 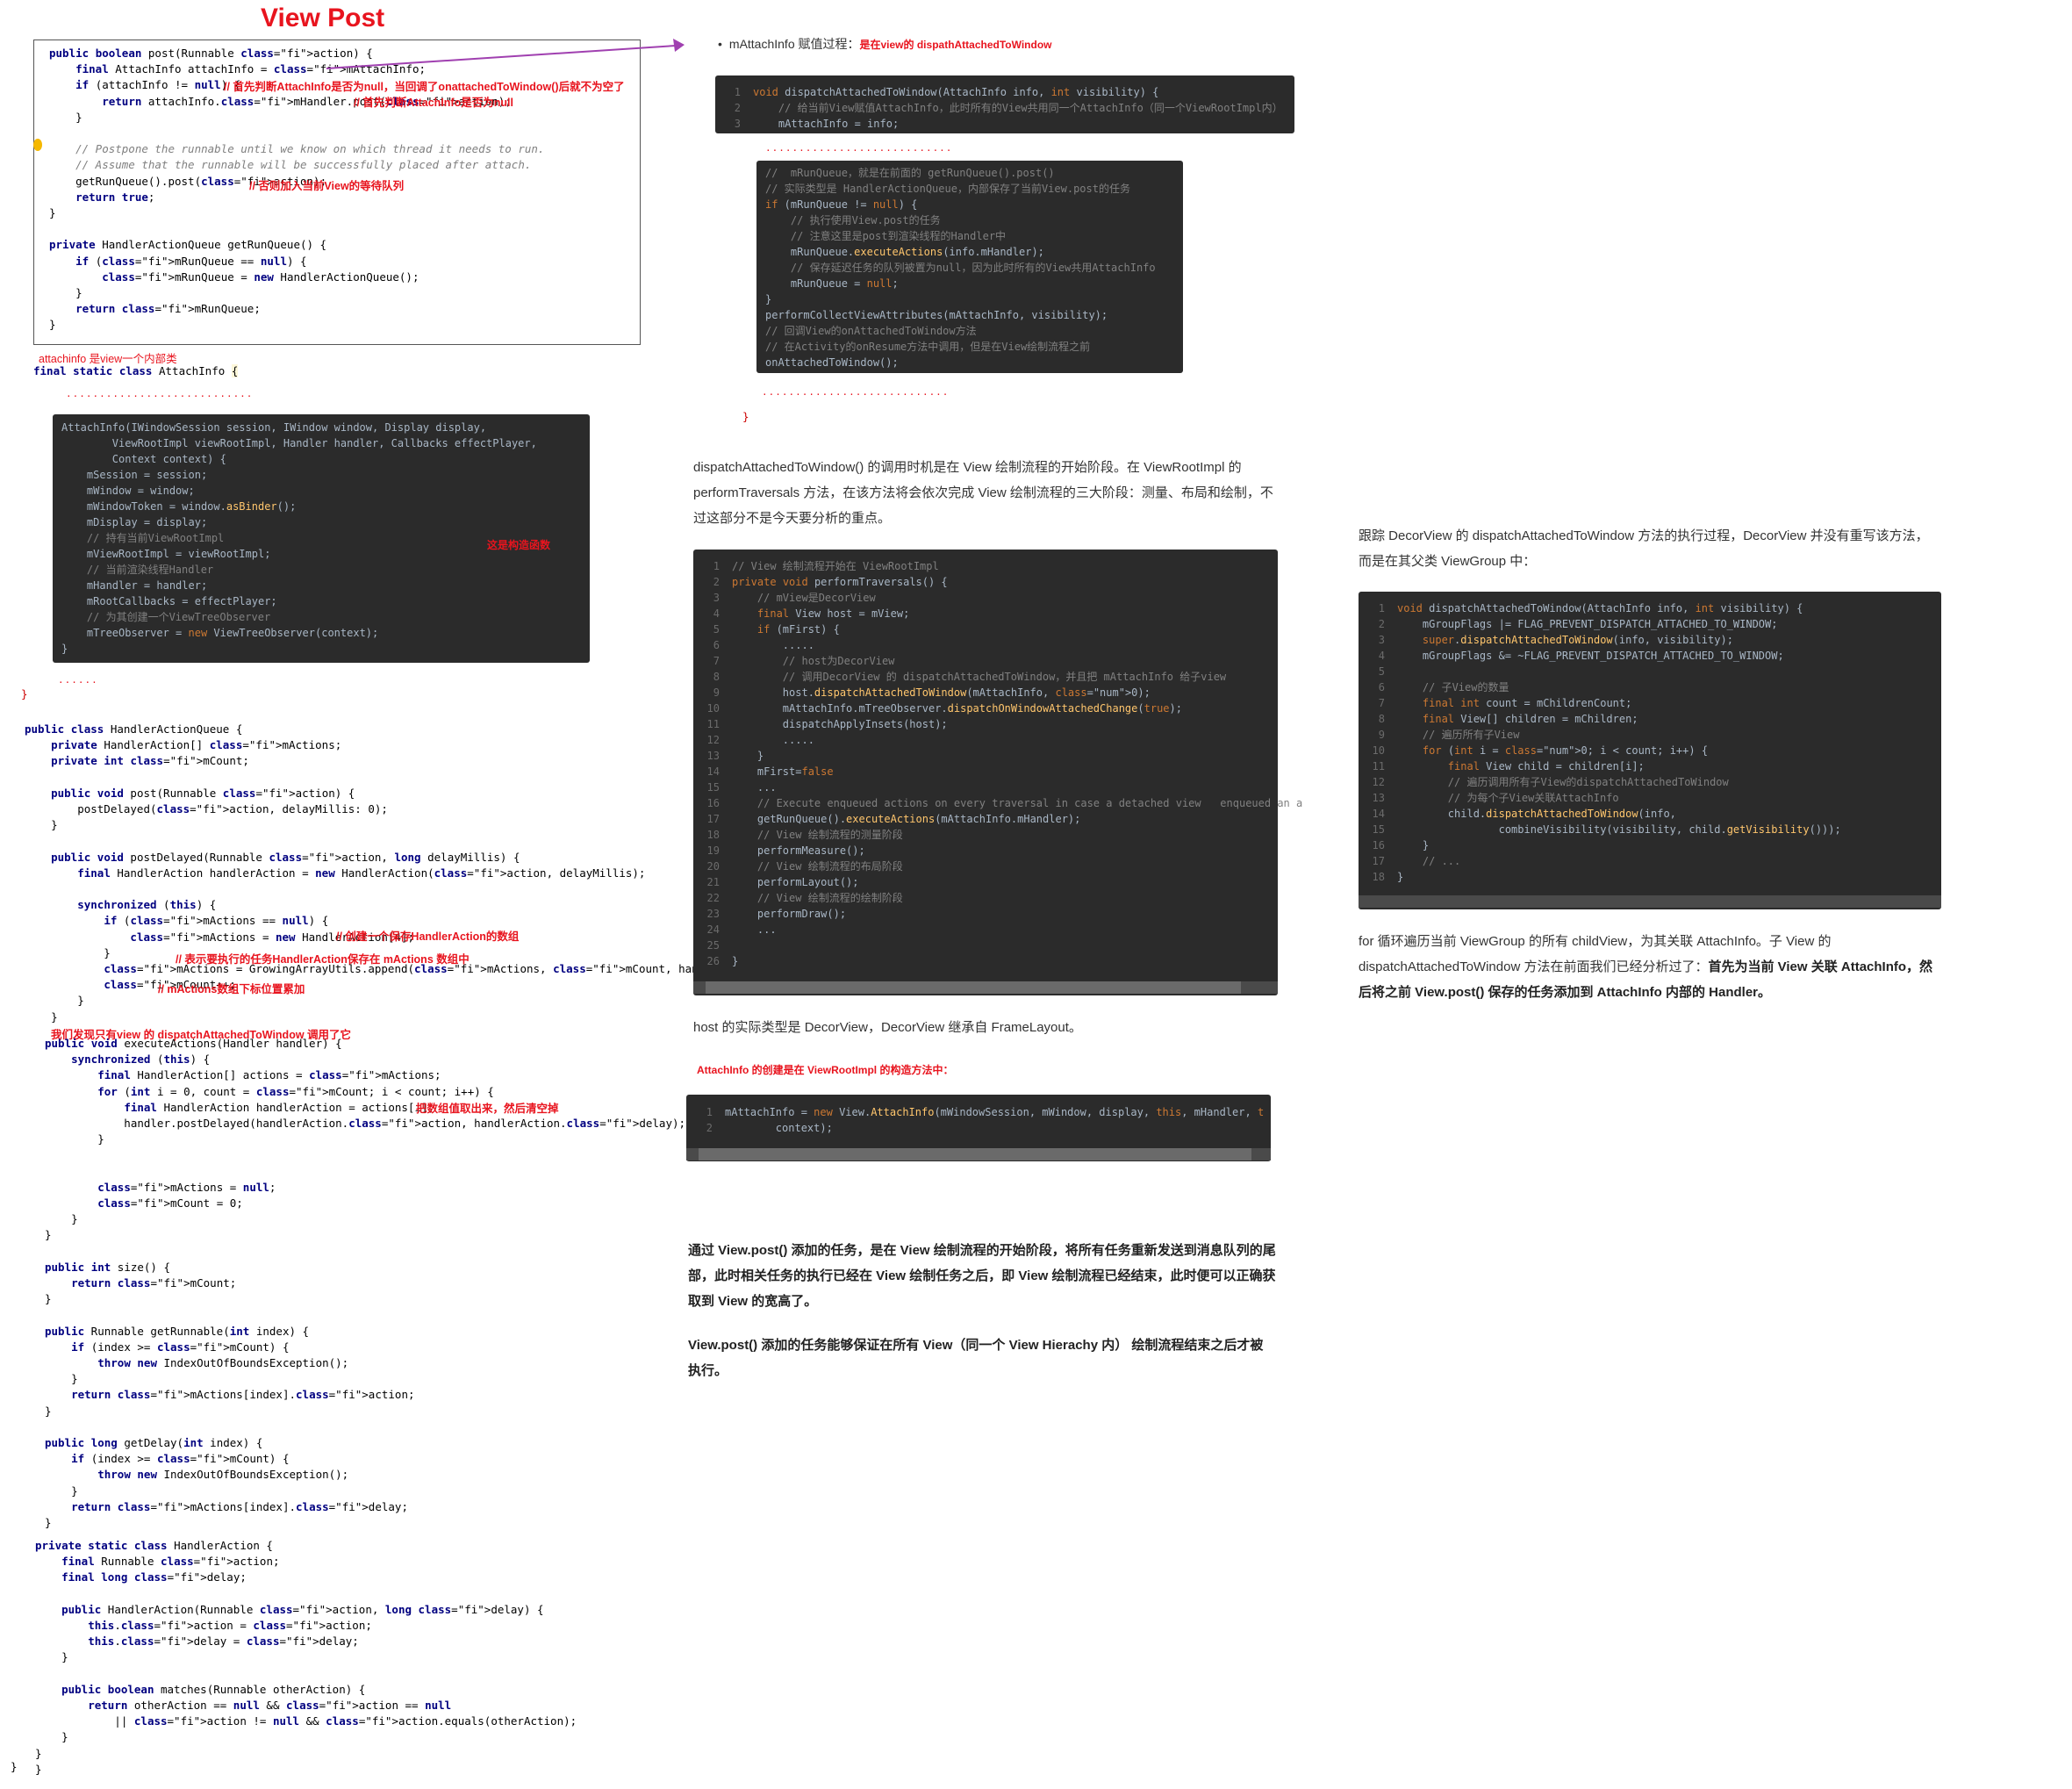 I want to click on code-line: 7 // host为DecorView, so click(x=804, y=661).